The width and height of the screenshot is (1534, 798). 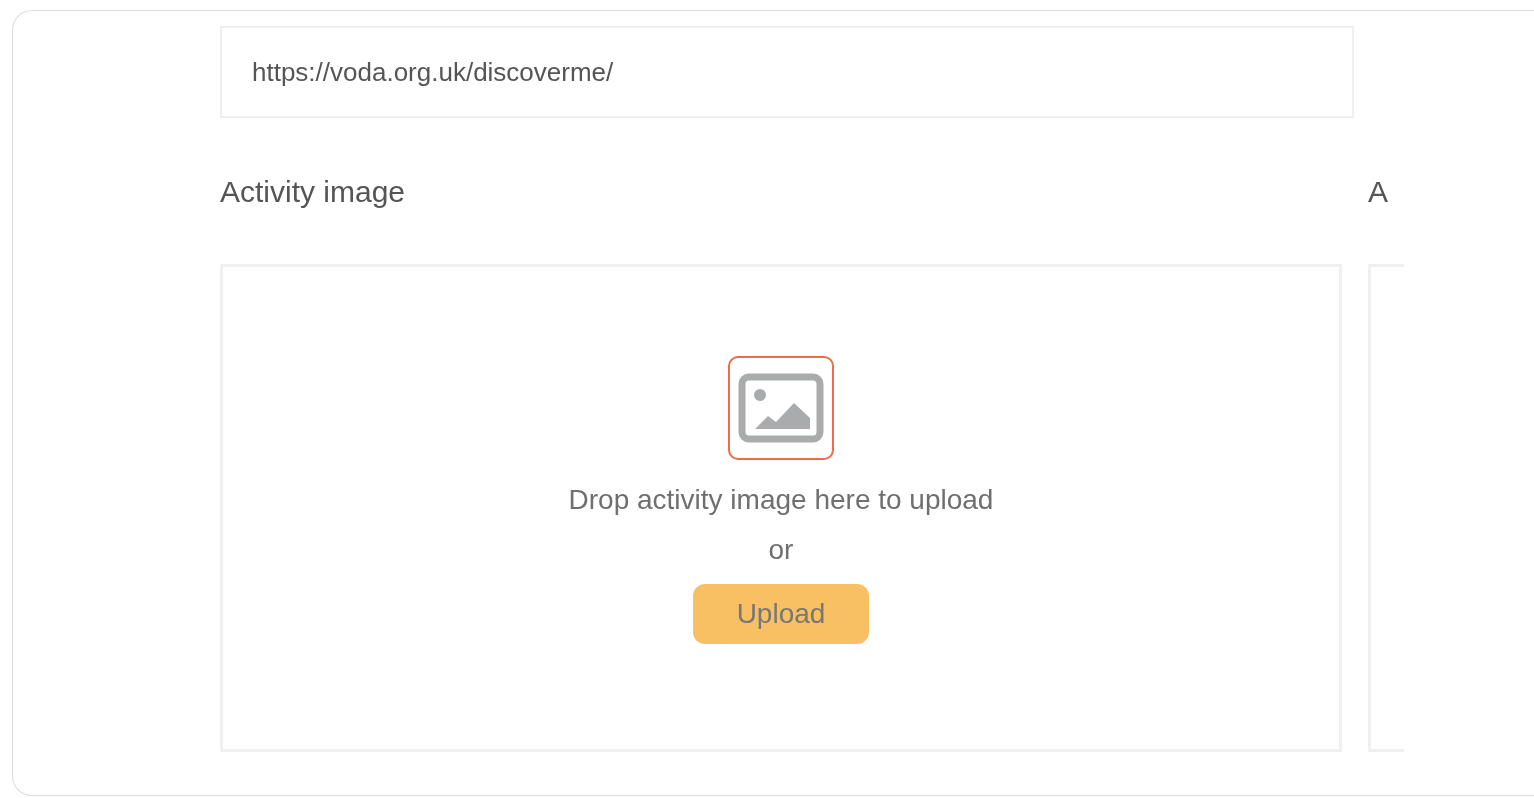 What do you see at coordinates (781, 614) in the screenshot?
I see `upload-button: Upload` at bounding box center [781, 614].